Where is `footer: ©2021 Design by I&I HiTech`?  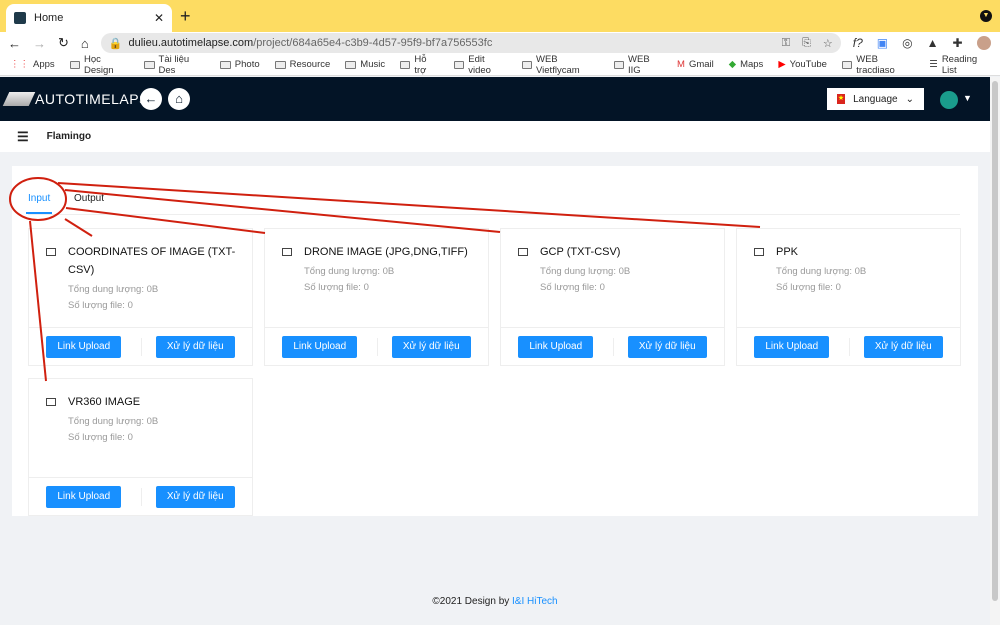
footer: ©2021 Design by I&I HiTech is located at coordinates (495, 601).